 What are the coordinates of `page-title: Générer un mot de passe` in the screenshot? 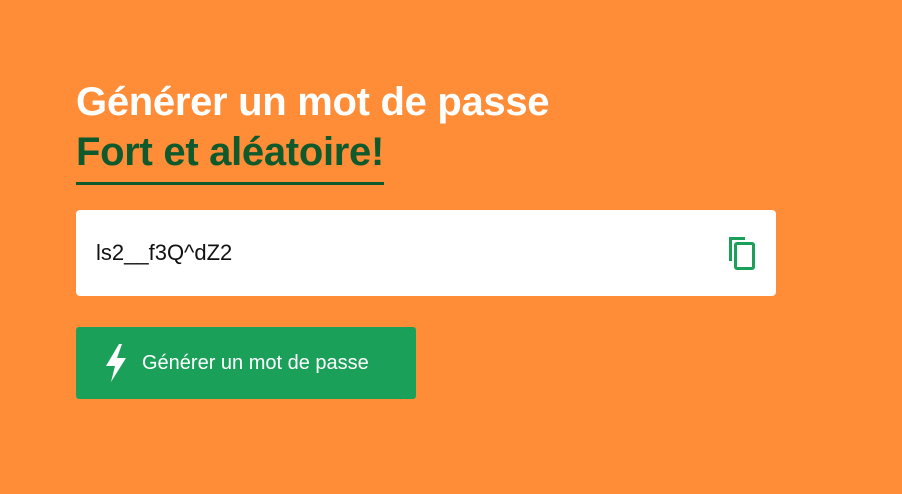 It's located at (313, 102).